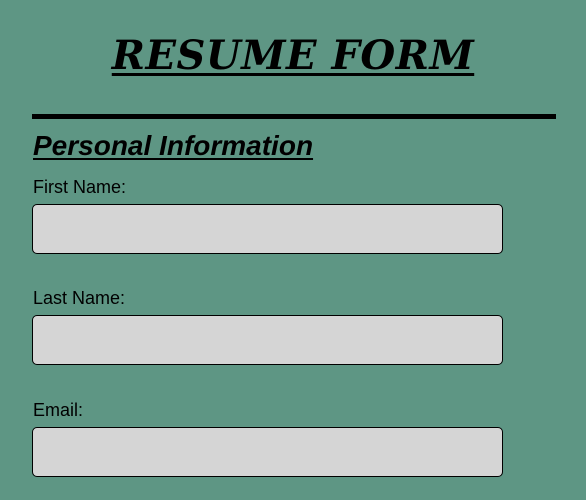 This screenshot has width=586, height=500. What do you see at coordinates (293, 55) in the screenshot?
I see `page-title: RESUME FORM` at bounding box center [293, 55].